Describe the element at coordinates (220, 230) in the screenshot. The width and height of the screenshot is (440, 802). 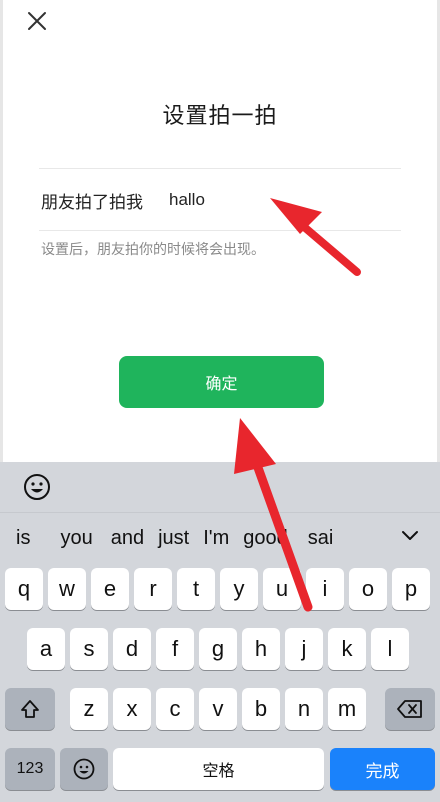
I see `divider-bottom` at that location.